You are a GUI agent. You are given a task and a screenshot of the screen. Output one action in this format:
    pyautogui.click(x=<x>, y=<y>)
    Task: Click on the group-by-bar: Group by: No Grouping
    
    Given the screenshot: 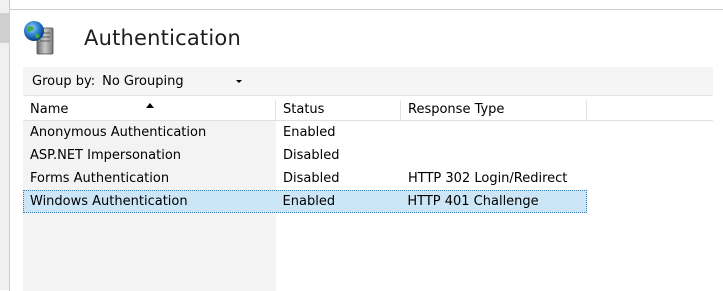 What is the action you would take?
    pyautogui.click(x=368, y=81)
    